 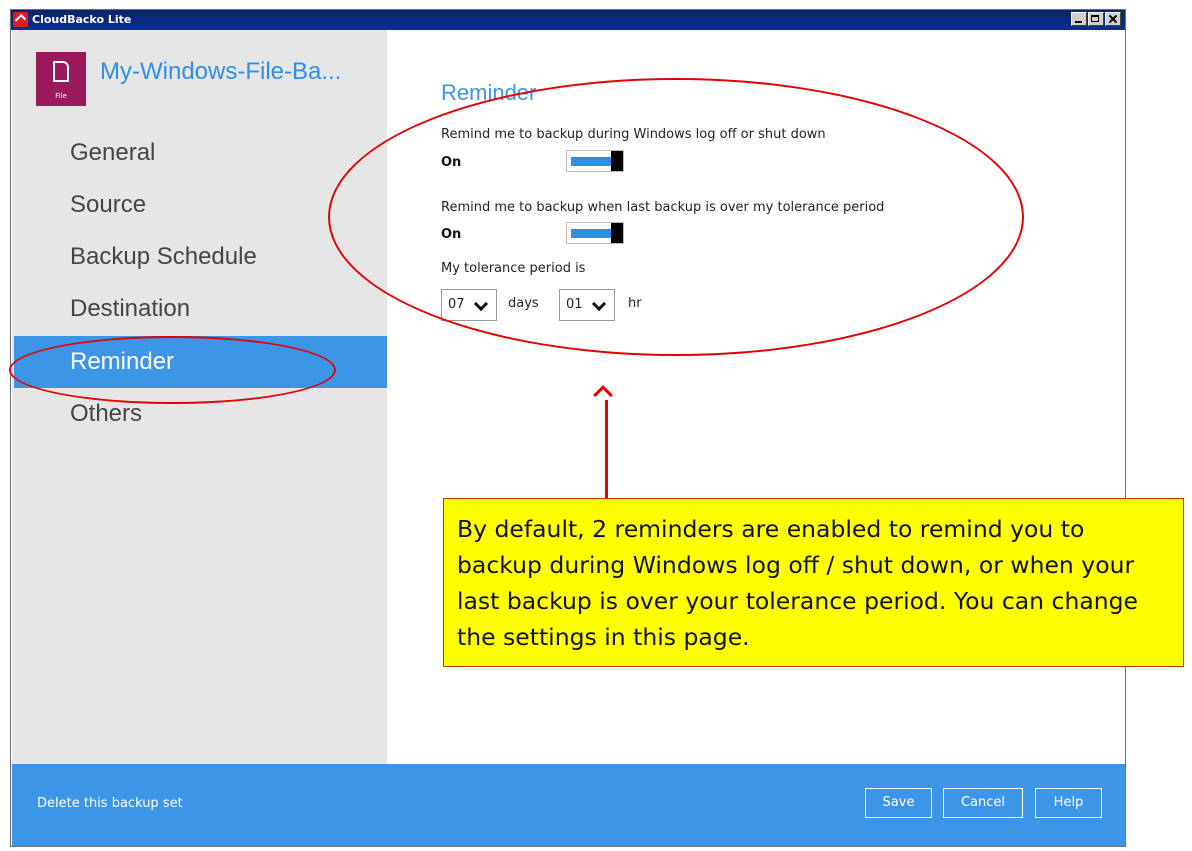 What do you see at coordinates (1096, 19) in the screenshot?
I see `maximize-icon` at bounding box center [1096, 19].